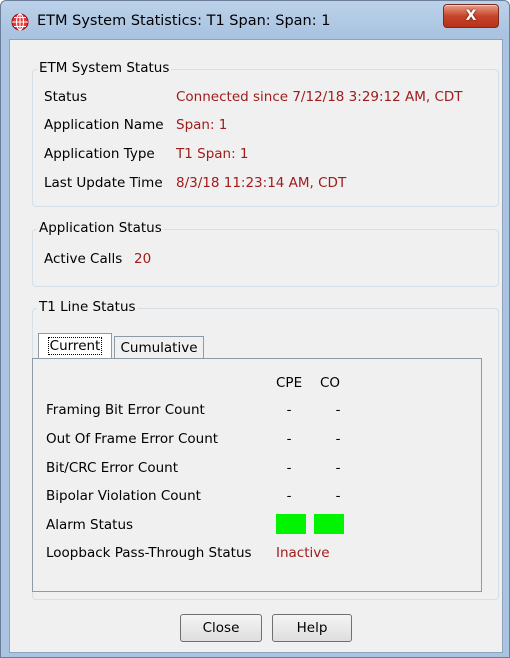 This screenshot has width=510, height=658. I want to click on tab-current: Current, so click(75, 345).